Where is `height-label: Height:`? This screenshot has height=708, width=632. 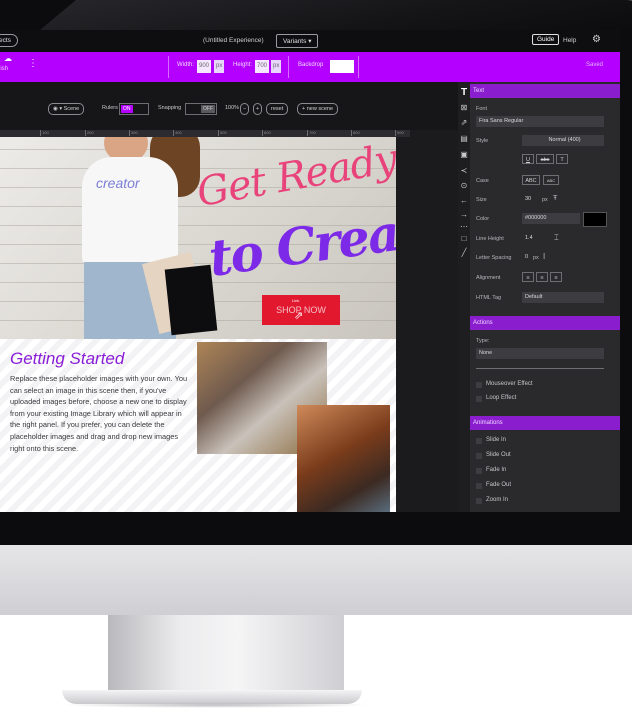 height-label: Height: is located at coordinates (243, 65).